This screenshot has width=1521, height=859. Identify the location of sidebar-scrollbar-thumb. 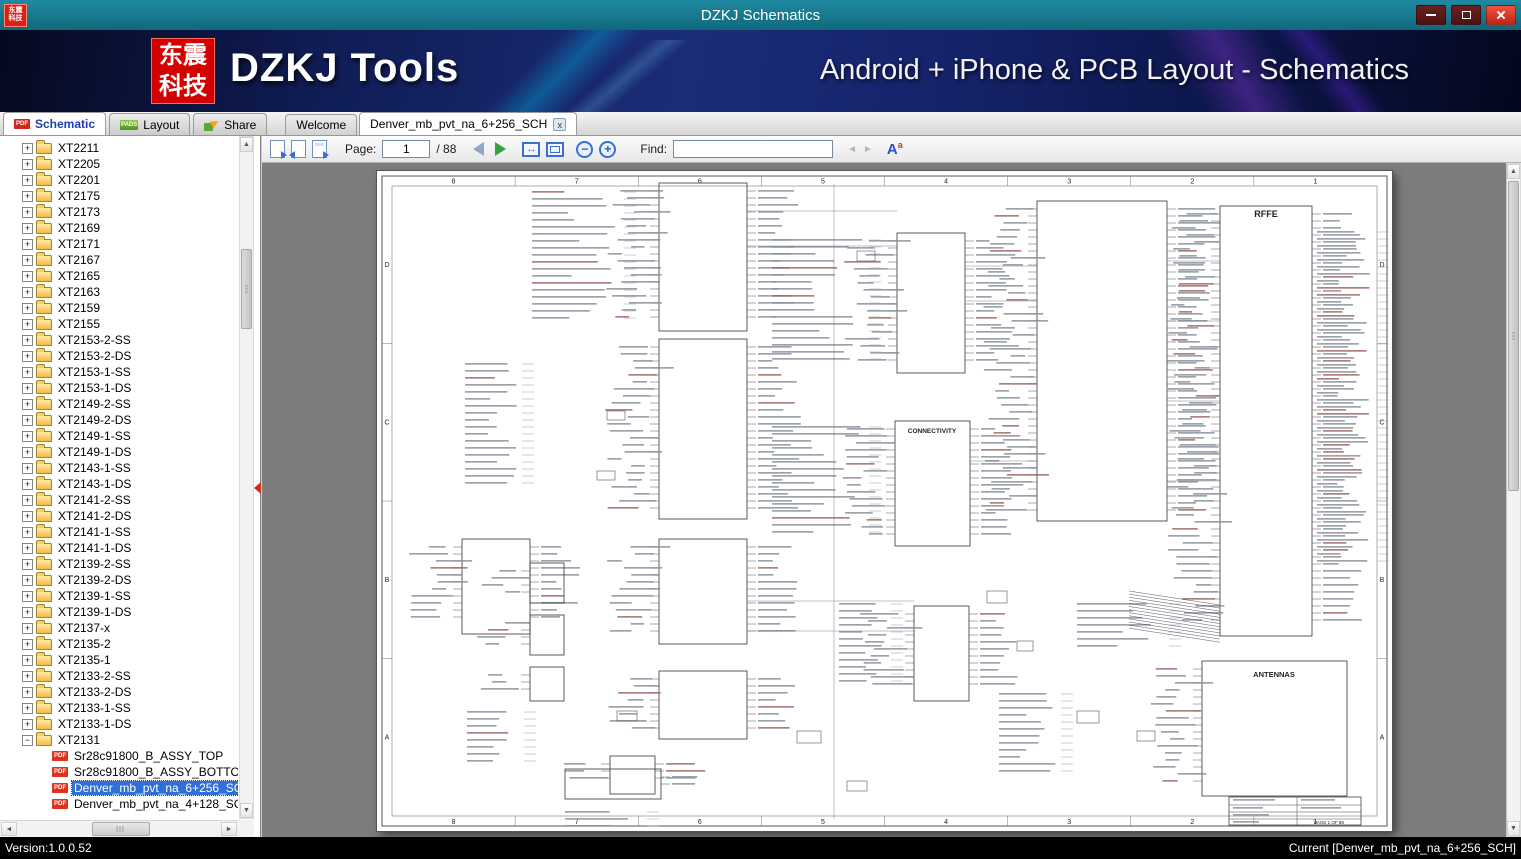
(246, 289).